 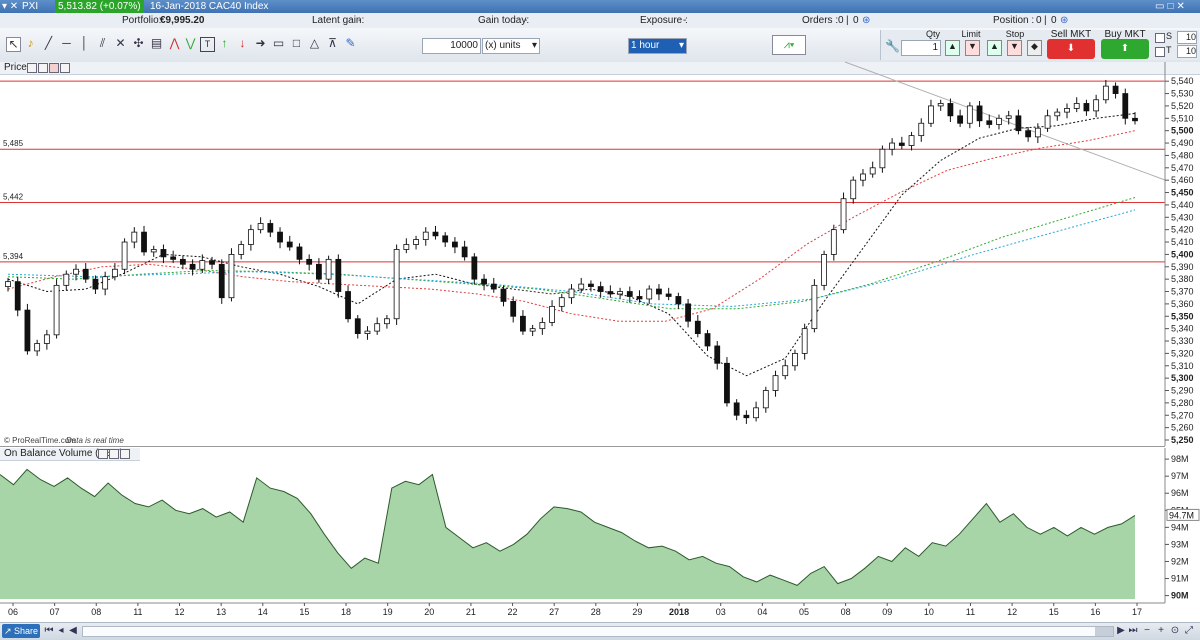 What do you see at coordinates (180, 612) in the screenshot?
I see `x-tick-label: 12` at bounding box center [180, 612].